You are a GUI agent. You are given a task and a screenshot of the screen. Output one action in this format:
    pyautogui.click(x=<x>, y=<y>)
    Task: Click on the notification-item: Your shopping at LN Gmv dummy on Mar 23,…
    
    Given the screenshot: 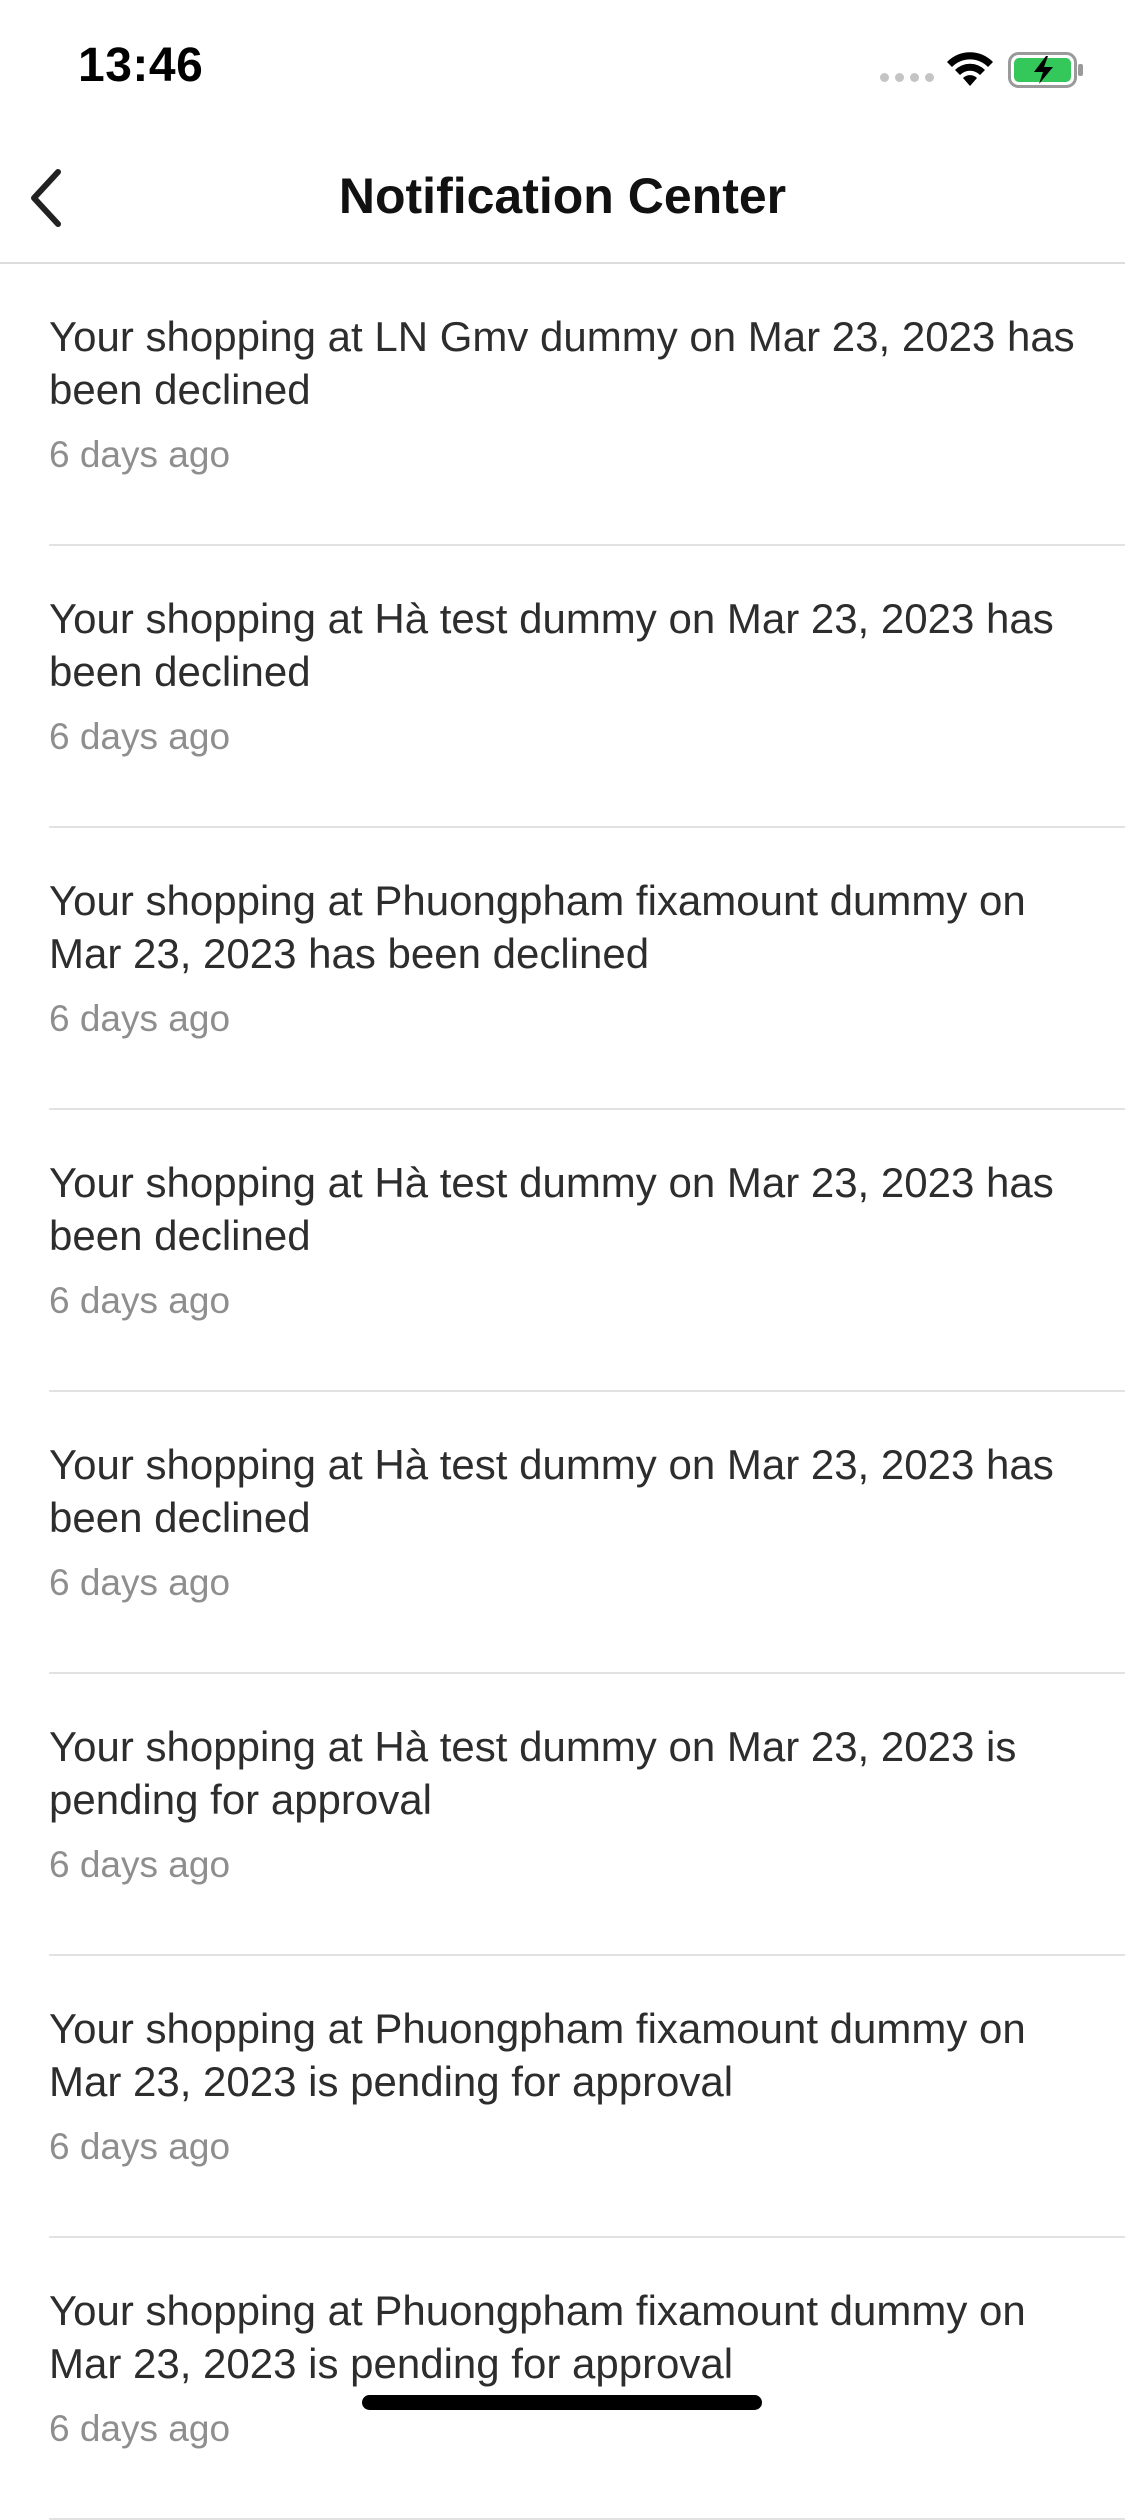 What is the action you would take?
    pyautogui.click(x=562, y=405)
    